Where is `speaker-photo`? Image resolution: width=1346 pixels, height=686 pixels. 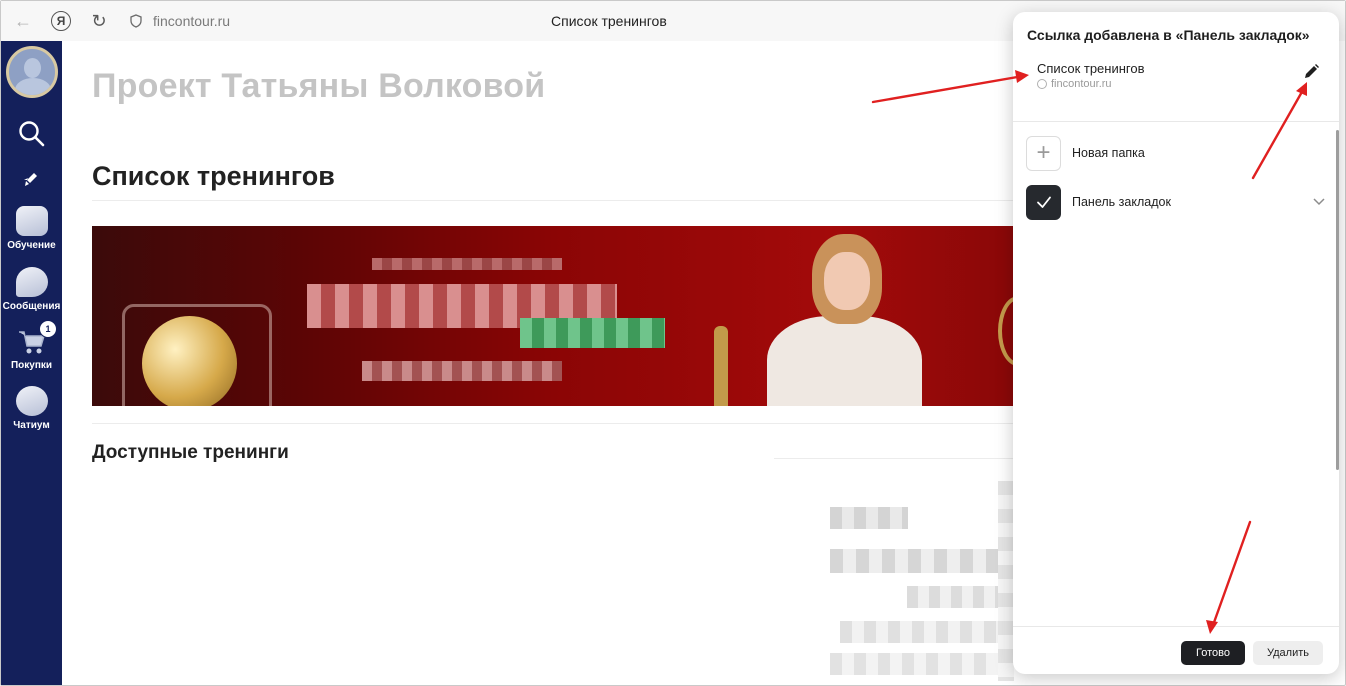 speaker-photo is located at coordinates (844, 320).